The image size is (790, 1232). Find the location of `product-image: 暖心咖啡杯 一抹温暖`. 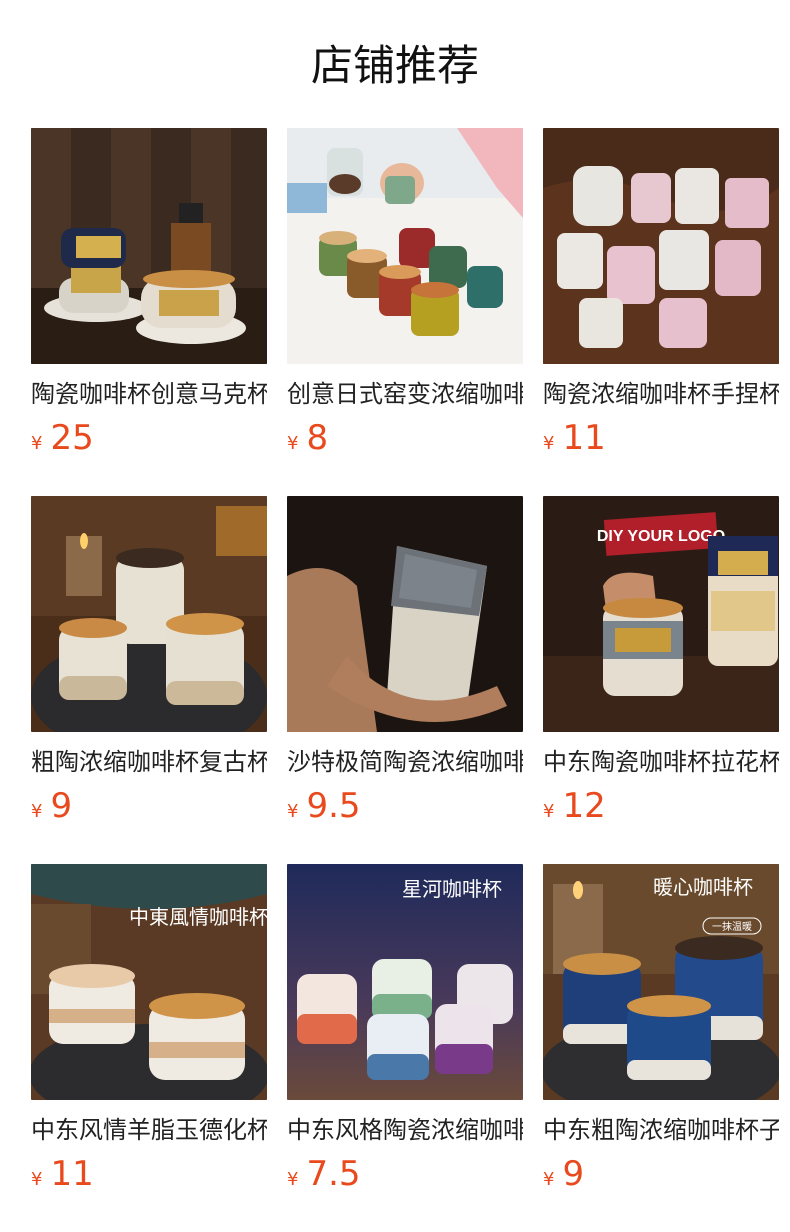

product-image: 暖心咖啡杯 一抹温暖 is located at coordinates (661, 982).